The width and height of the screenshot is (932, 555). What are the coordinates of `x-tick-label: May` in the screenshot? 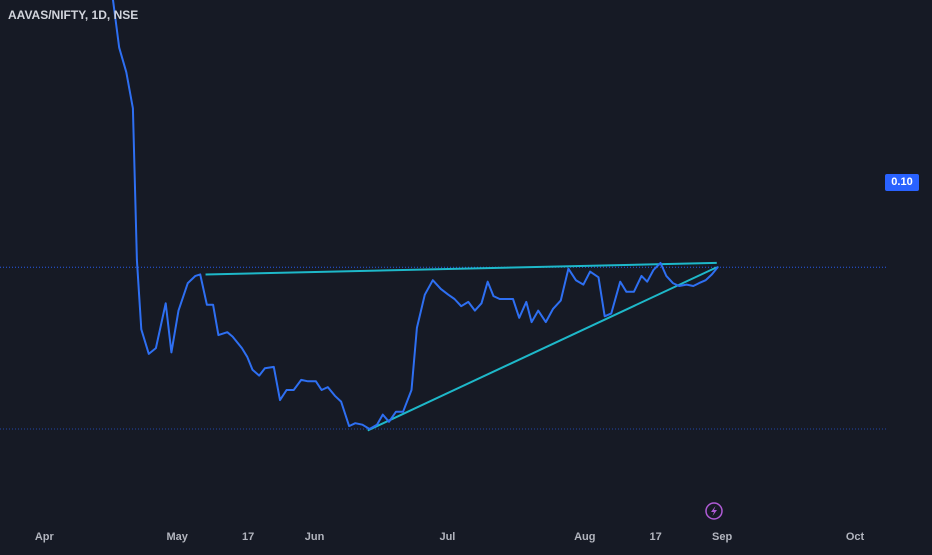 It's located at (177, 537).